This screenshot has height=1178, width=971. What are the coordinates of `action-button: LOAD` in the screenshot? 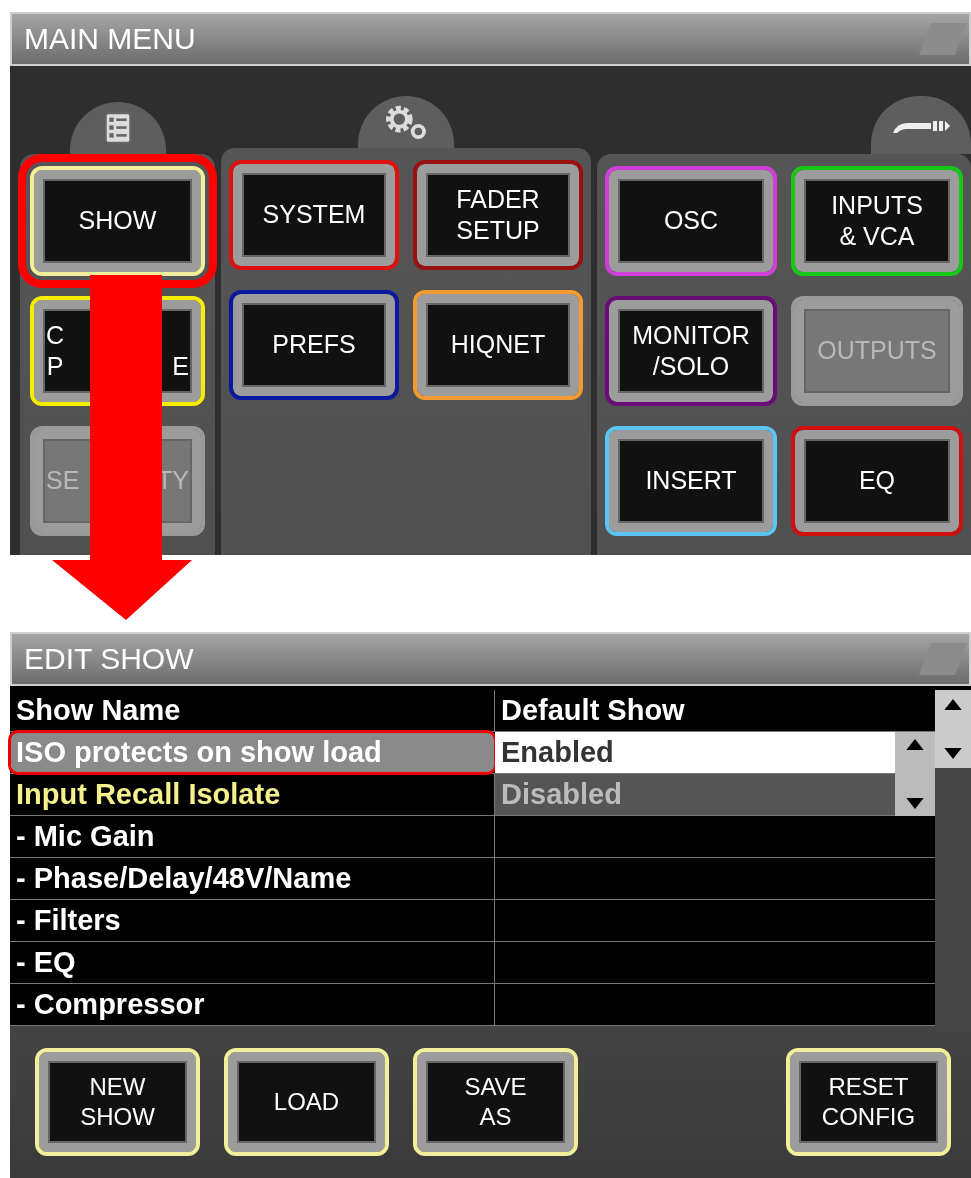 It's located at (306, 1102).